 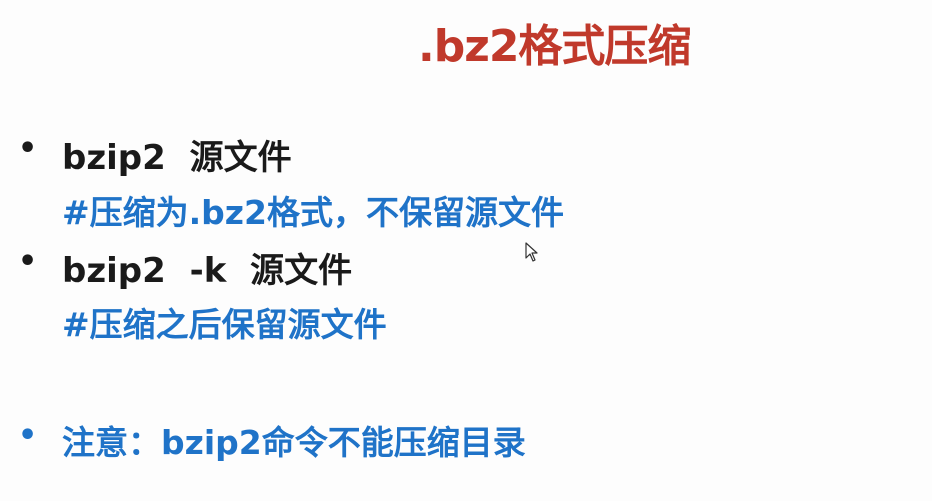 What do you see at coordinates (177, 158) in the screenshot?
I see `command-line-1: bzip2 源文件` at bounding box center [177, 158].